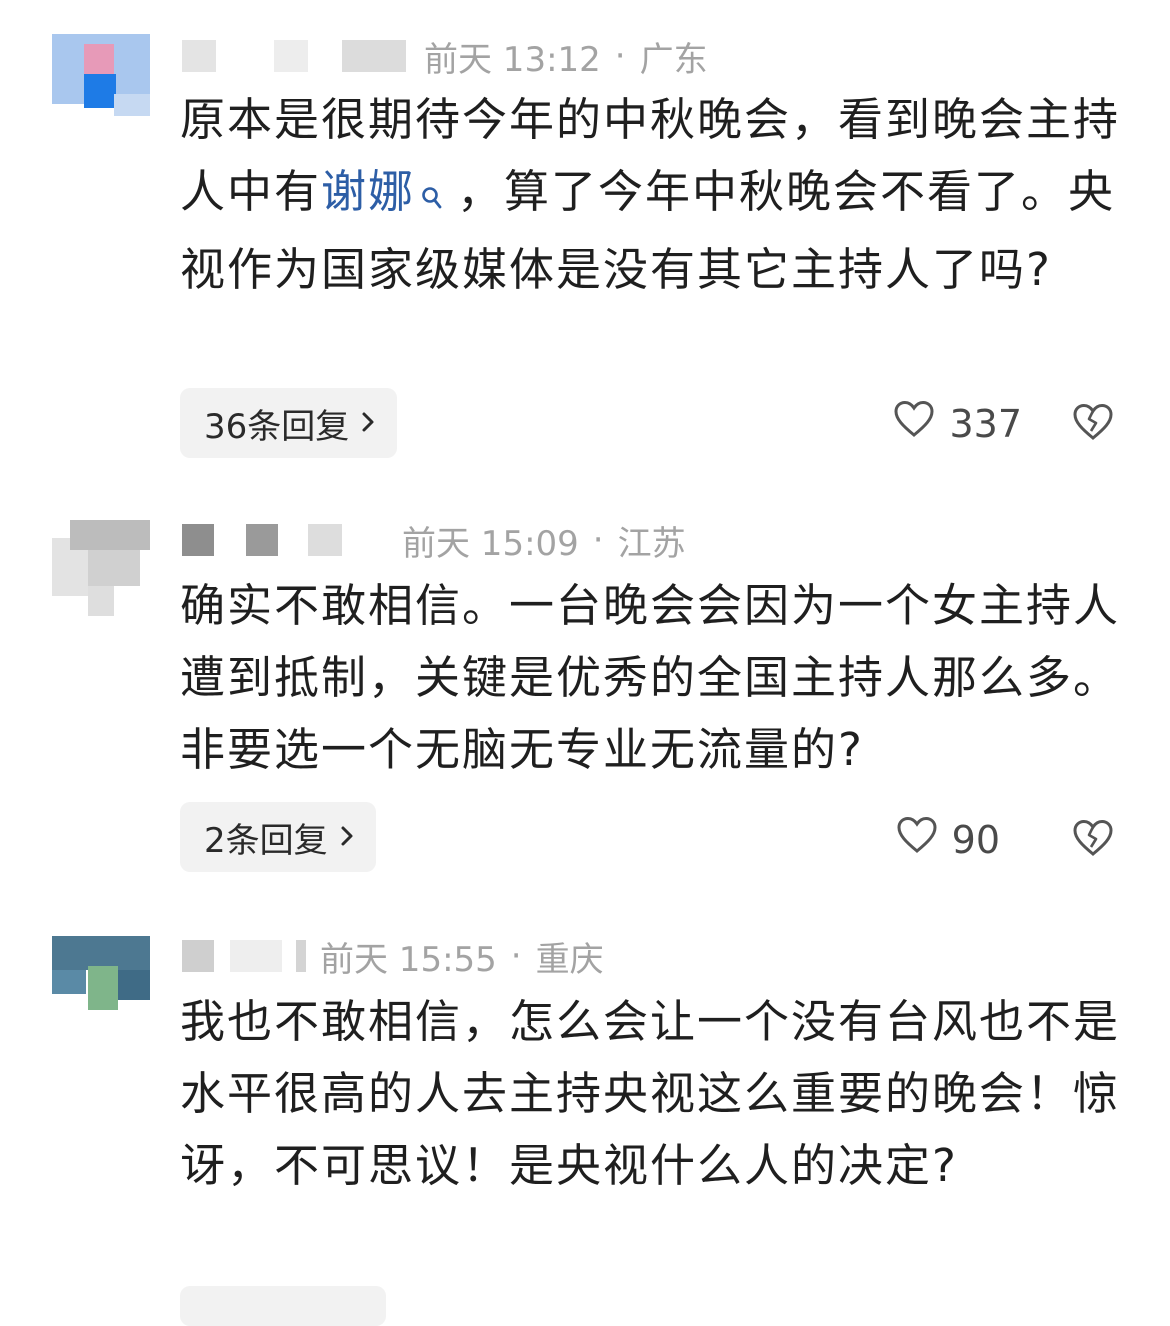 The width and height of the screenshot is (1170, 1326). What do you see at coordinates (368, 191) in the screenshot?
I see `mention-link: 谢娜` at bounding box center [368, 191].